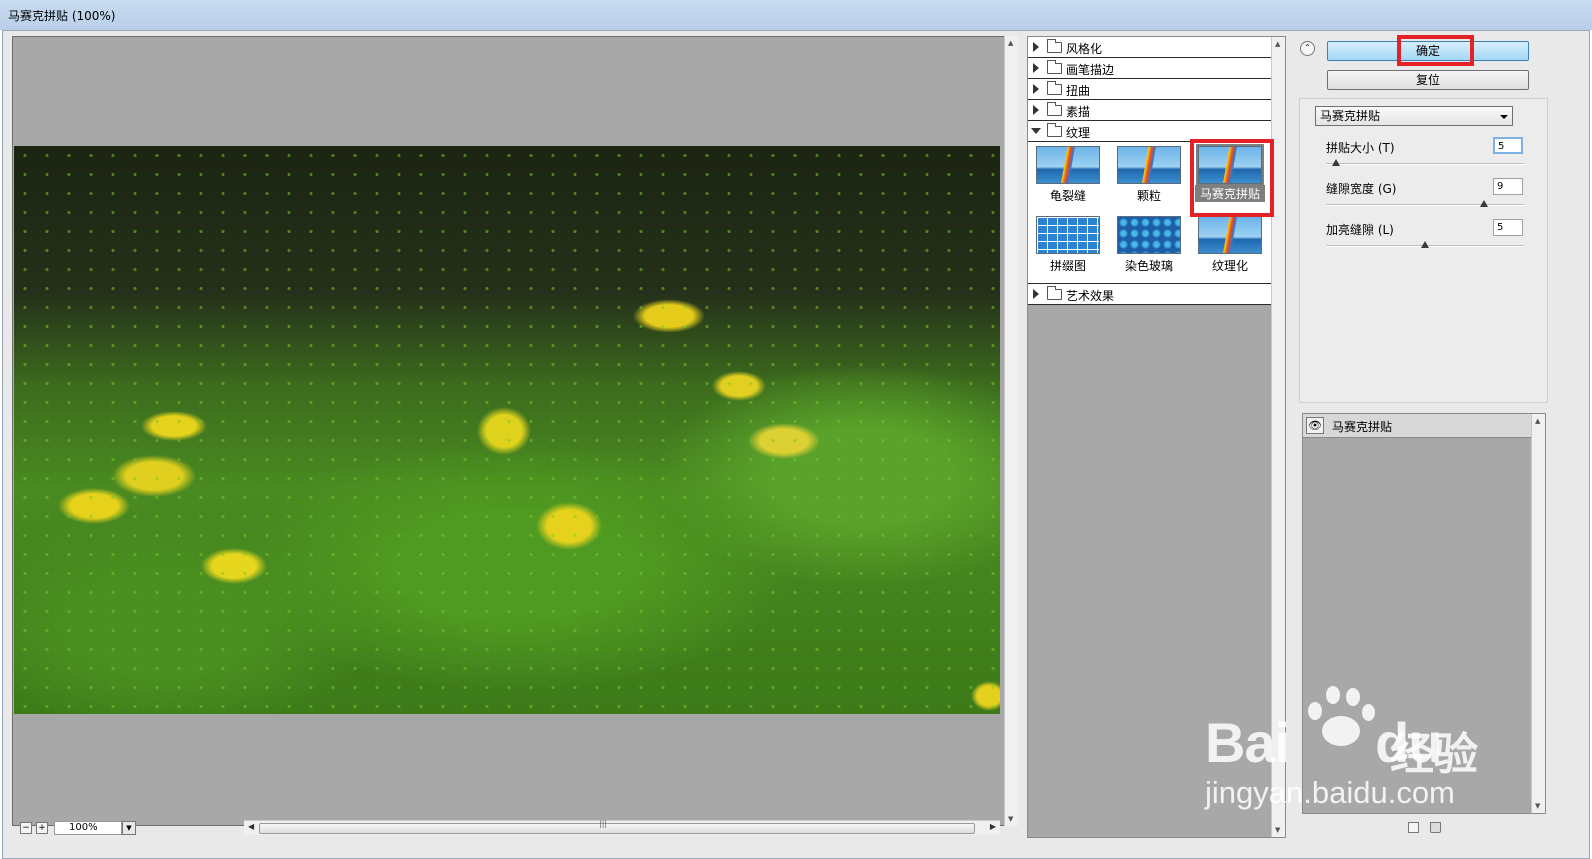  What do you see at coordinates (1148, 196) in the screenshot?
I see `filter-thumb-label: 颗粒` at bounding box center [1148, 196].